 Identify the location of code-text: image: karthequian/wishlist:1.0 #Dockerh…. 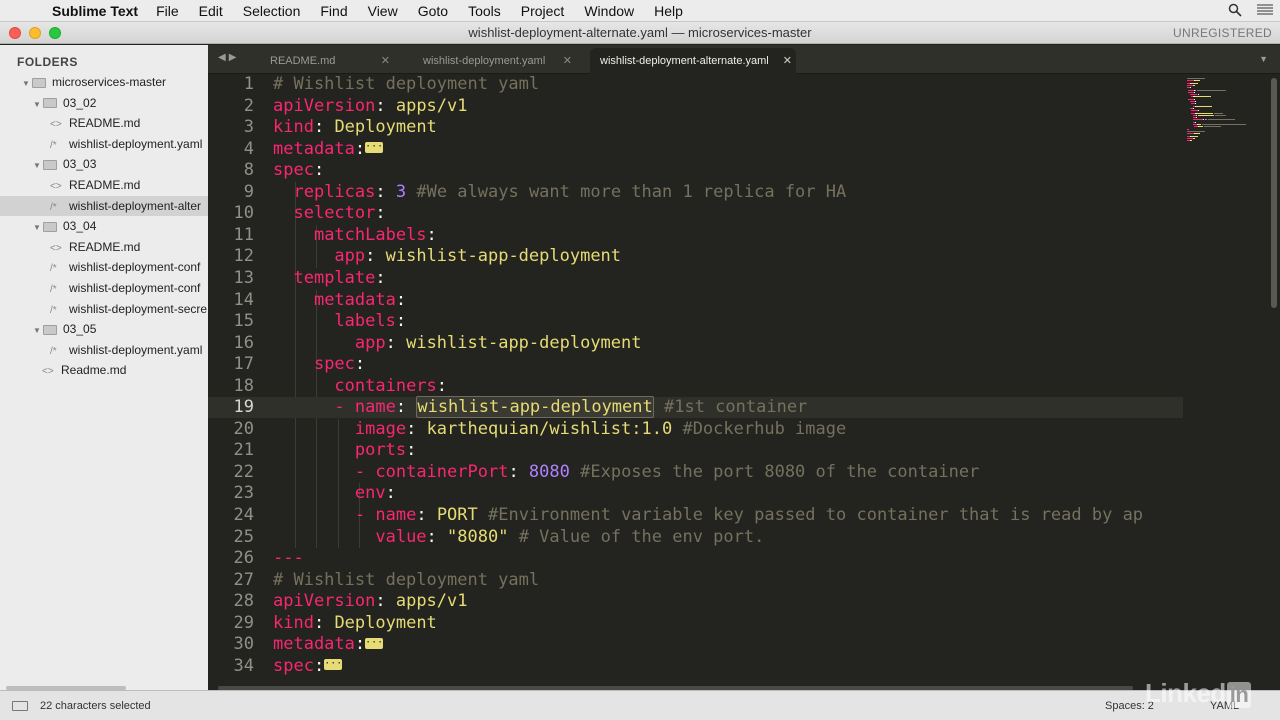
(559, 429).